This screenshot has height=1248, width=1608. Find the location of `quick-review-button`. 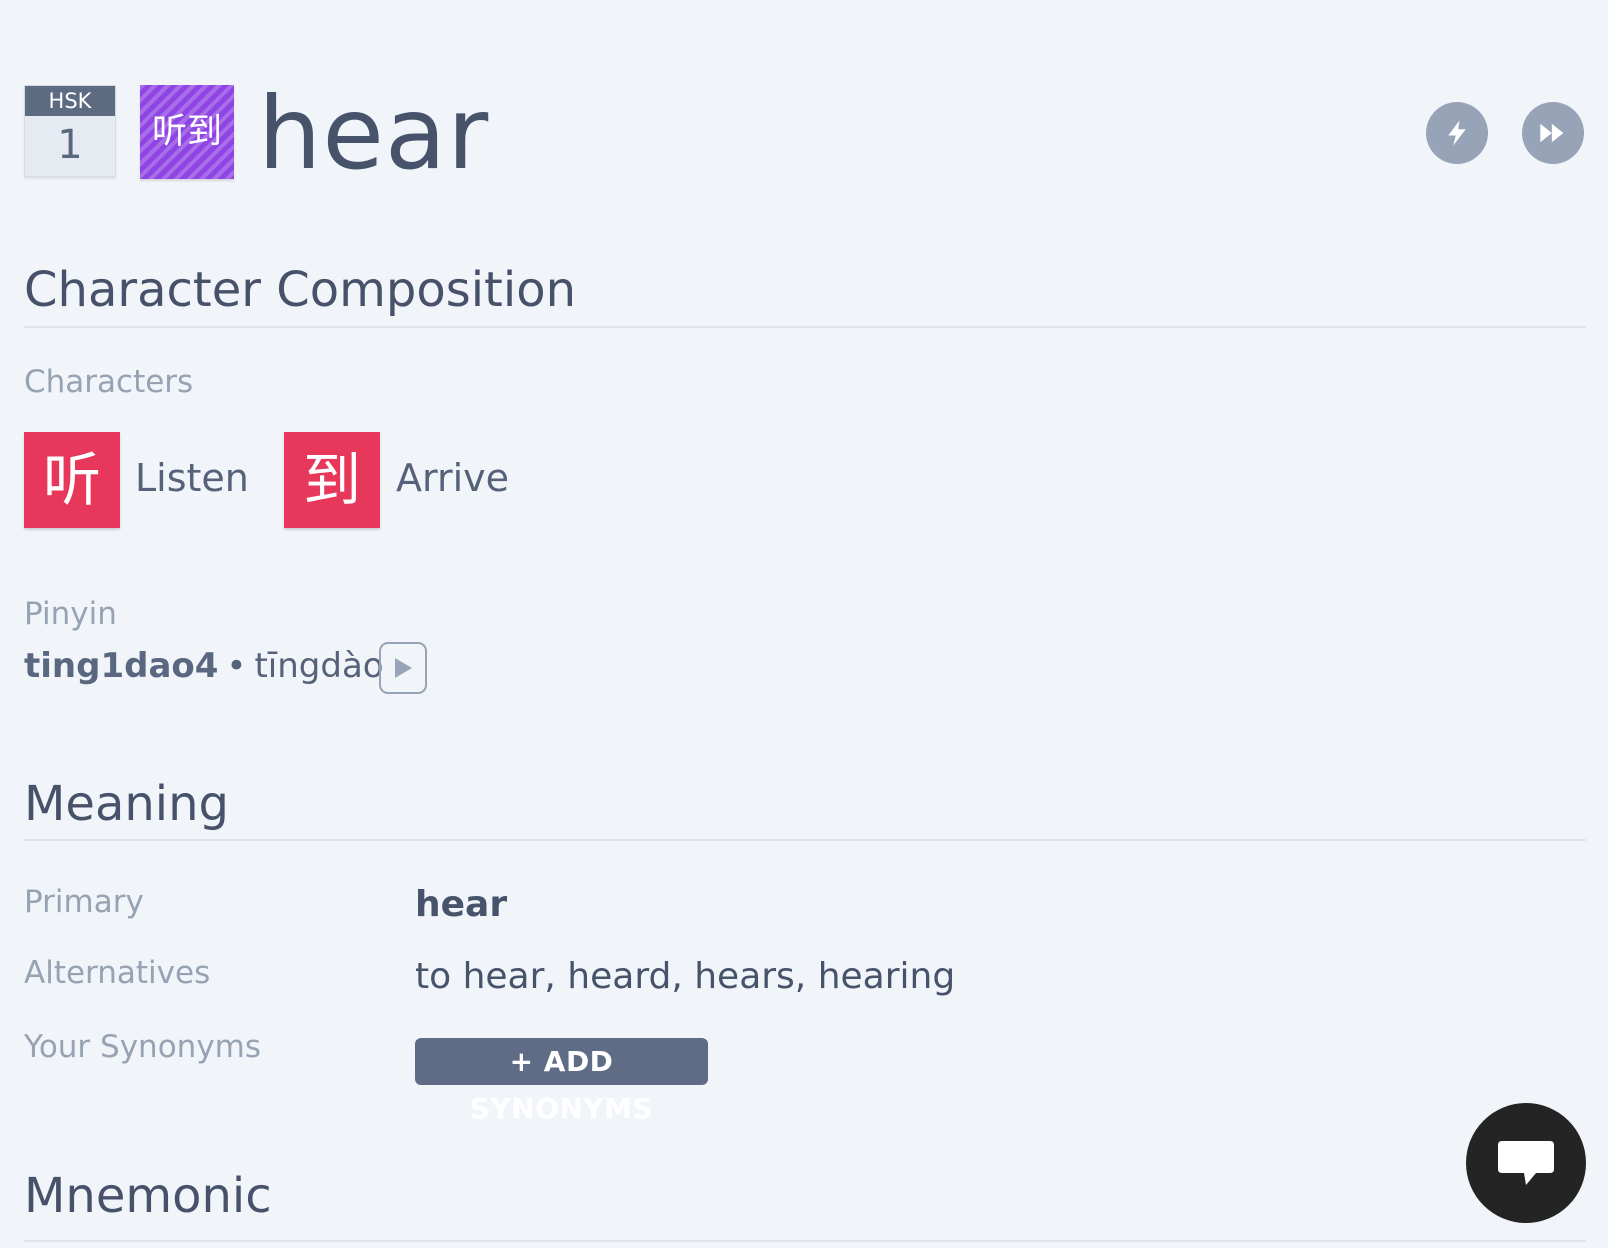

quick-review-button is located at coordinates (1457, 133).